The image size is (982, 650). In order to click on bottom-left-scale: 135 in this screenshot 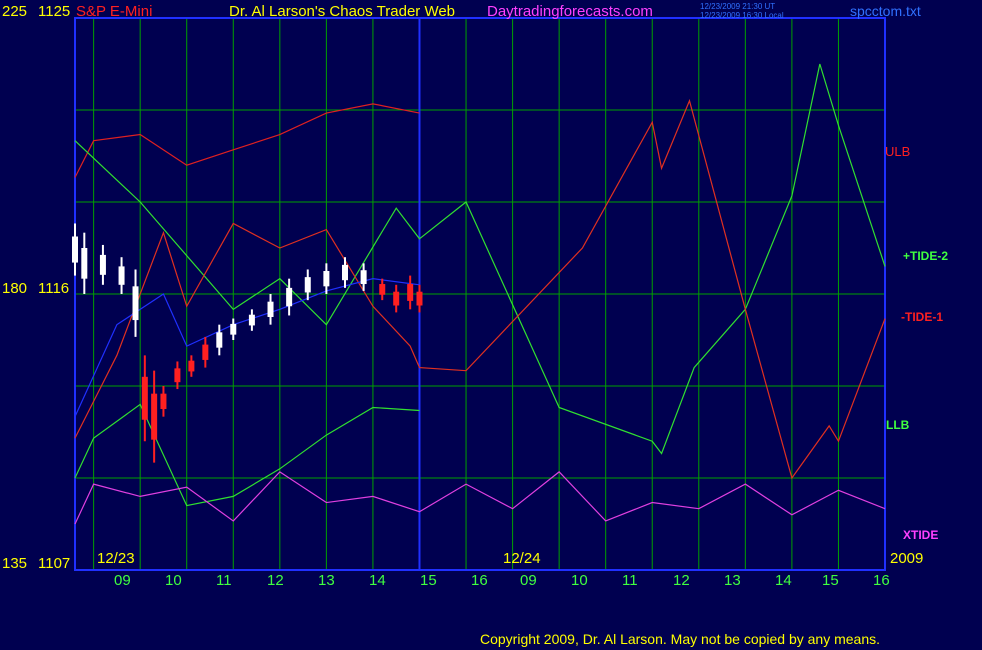, I will do `click(15, 563)`.